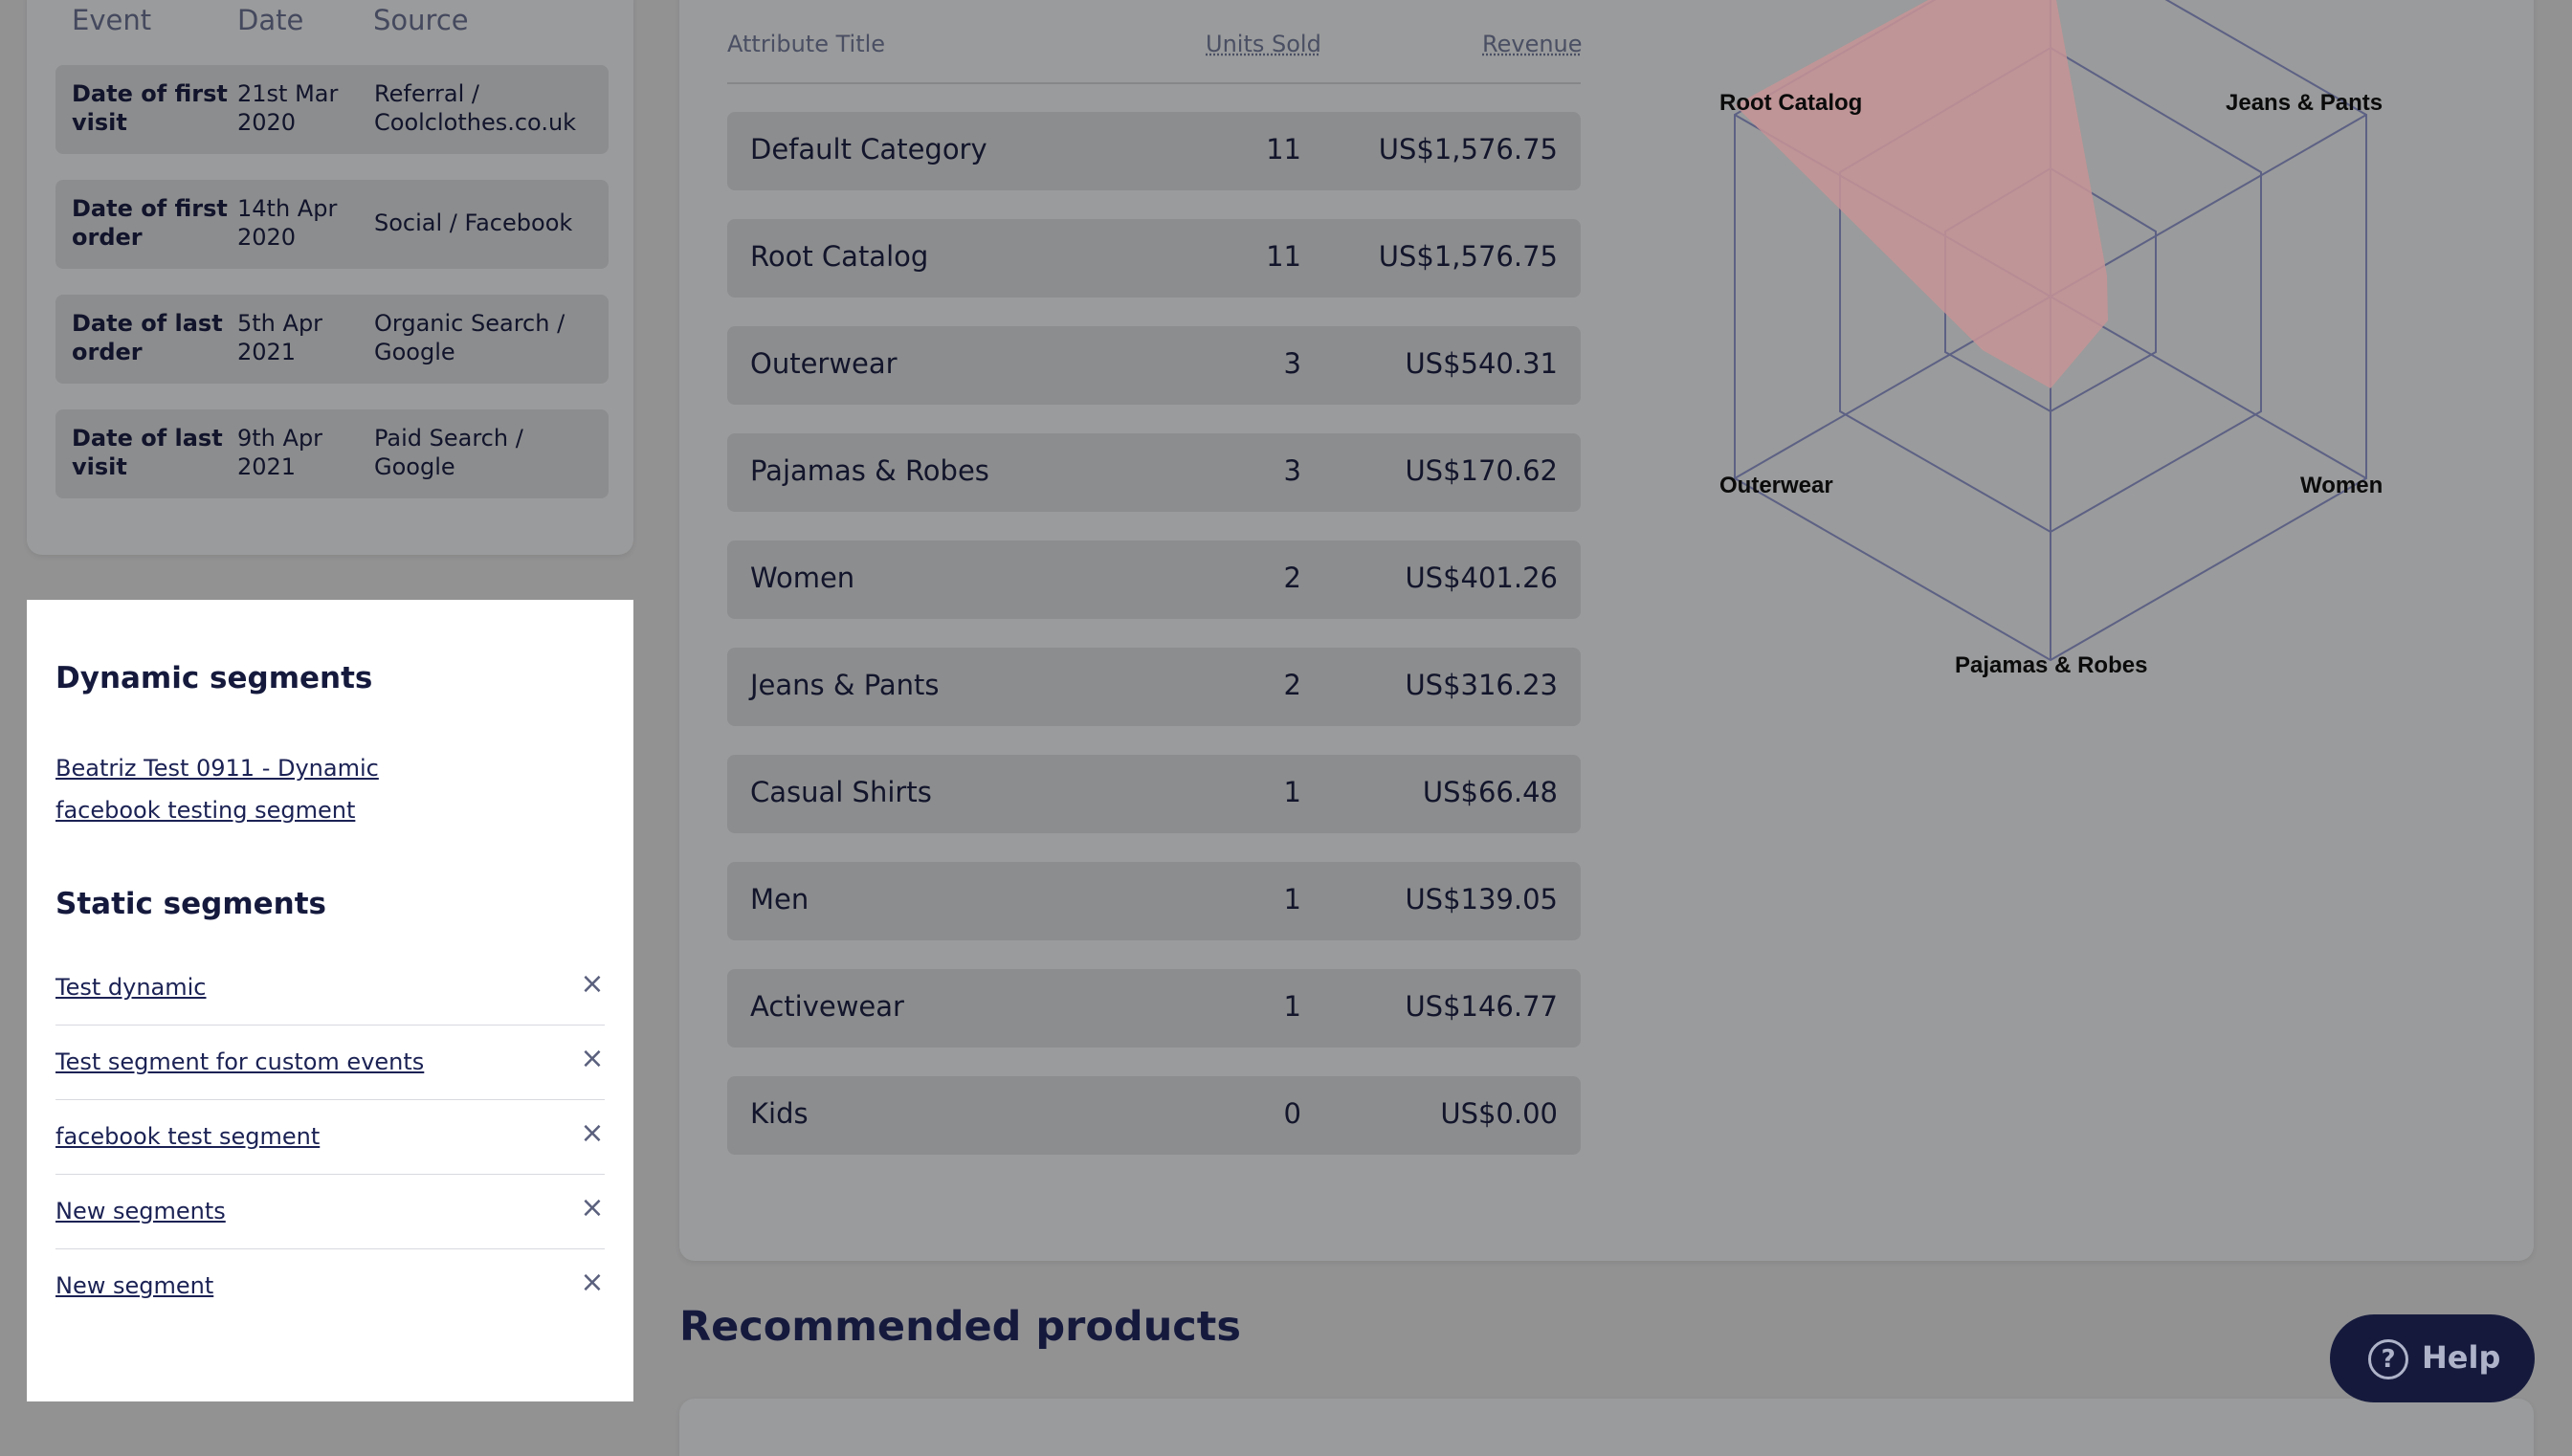  Describe the element at coordinates (330, 1212) in the screenshot. I see `static-segment-item: New segments ×` at that location.